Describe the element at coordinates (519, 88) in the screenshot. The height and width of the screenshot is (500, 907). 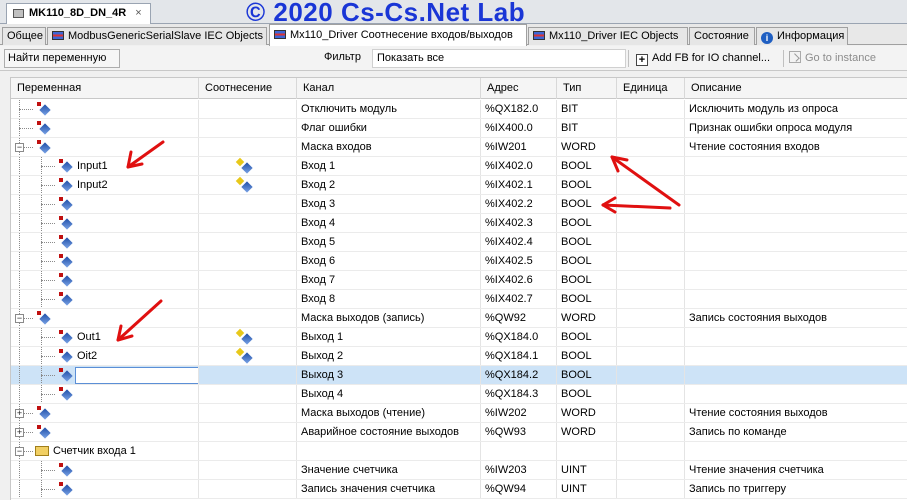
I see `column-header-address: Адрес` at that location.